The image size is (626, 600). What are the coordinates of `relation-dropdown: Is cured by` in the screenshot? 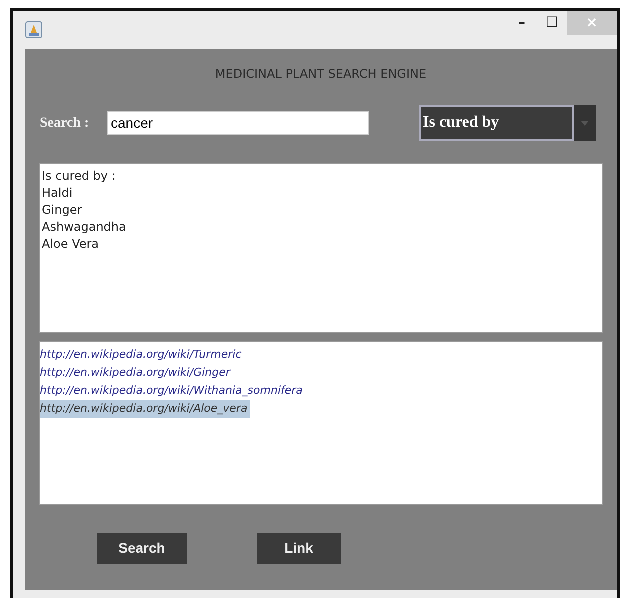 It's located at (496, 123).